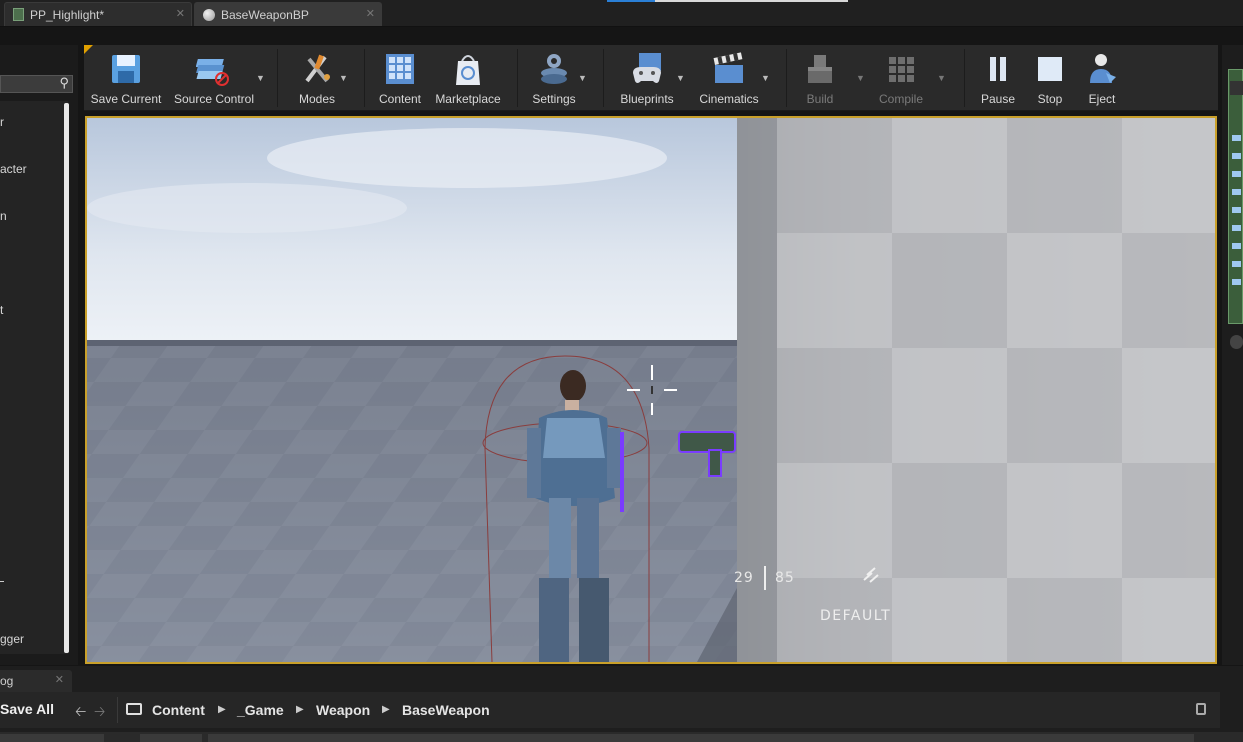 Image resolution: width=1243 pixels, height=742 pixels. Describe the element at coordinates (1, 310) in the screenshot. I see `list-item: t` at that location.